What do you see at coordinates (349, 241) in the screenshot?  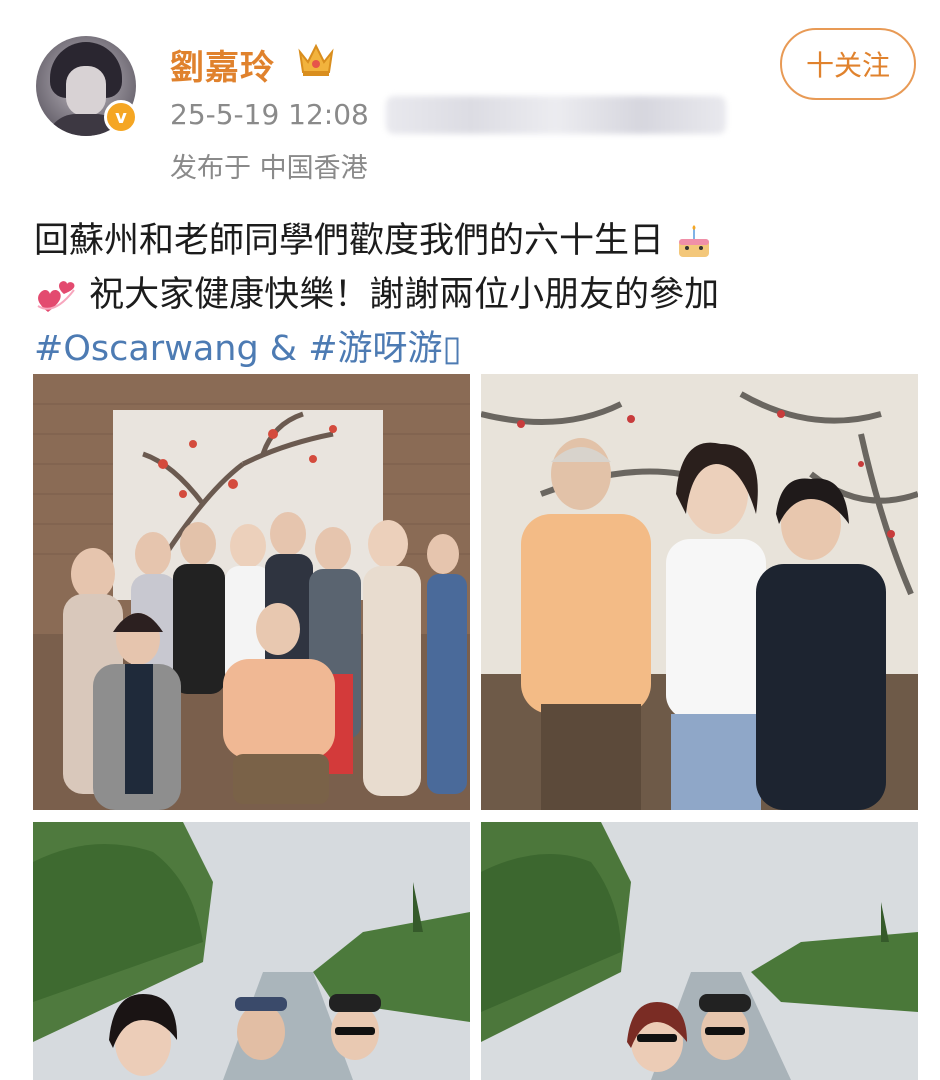 I see `post-text-1: 回蘇州和老師同學們歡度我們的六十生日` at bounding box center [349, 241].